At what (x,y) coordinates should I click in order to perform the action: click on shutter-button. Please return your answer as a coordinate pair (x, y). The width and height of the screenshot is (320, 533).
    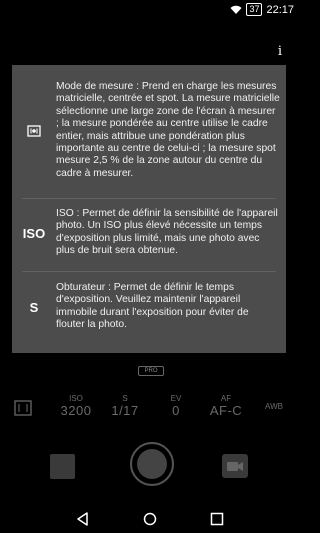
    Looking at the image, I should click on (152, 464).